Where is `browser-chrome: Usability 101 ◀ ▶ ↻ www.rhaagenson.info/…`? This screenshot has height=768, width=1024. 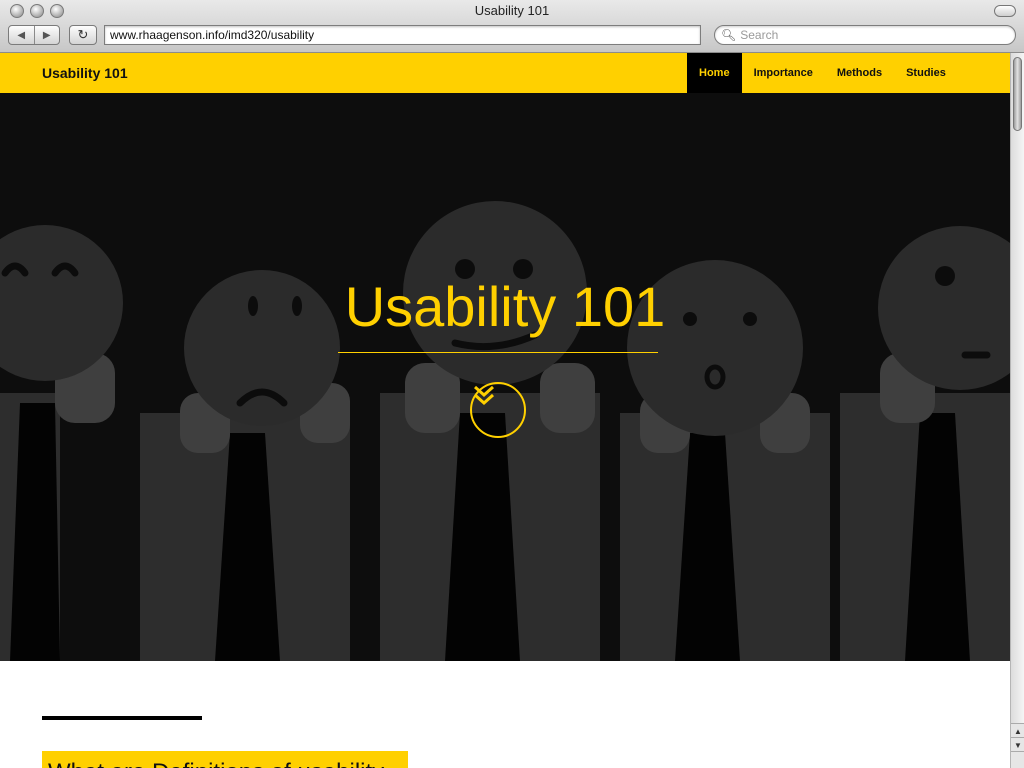 browser-chrome: Usability 101 ◀ ▶ ↻ www.rhaagenson.info/… is located at coordinates (512, 26).